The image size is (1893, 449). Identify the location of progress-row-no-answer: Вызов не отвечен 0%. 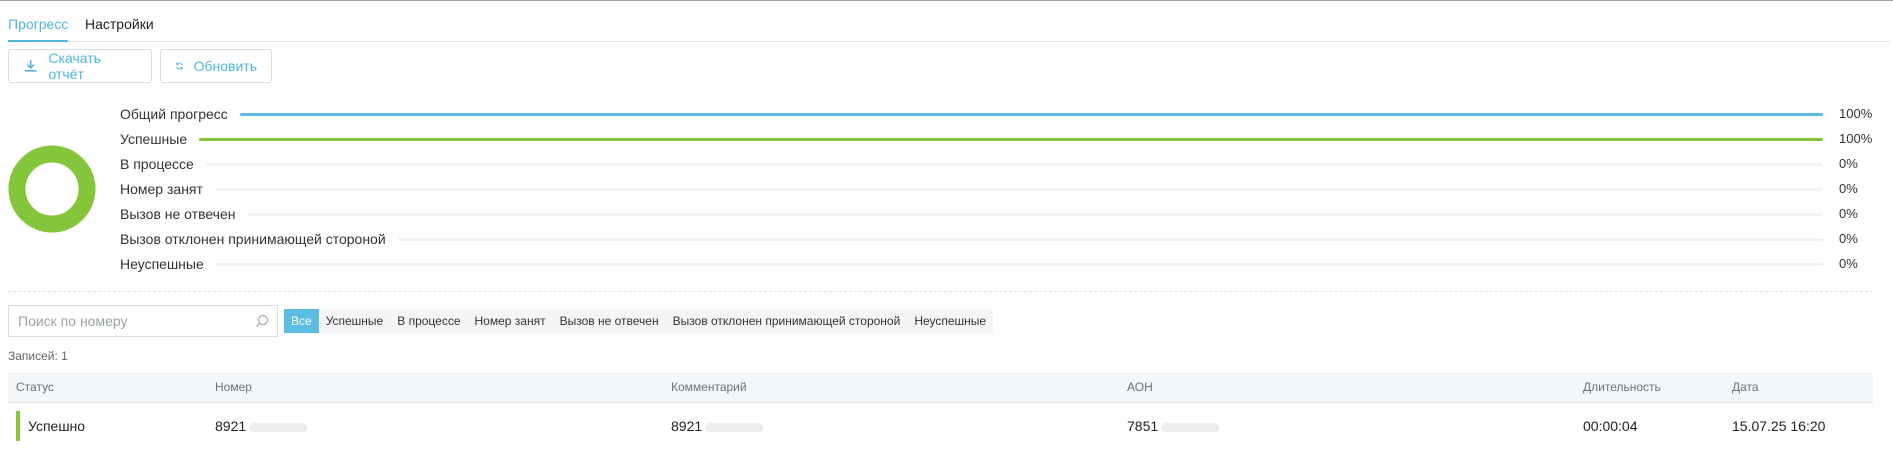
(997, 215).